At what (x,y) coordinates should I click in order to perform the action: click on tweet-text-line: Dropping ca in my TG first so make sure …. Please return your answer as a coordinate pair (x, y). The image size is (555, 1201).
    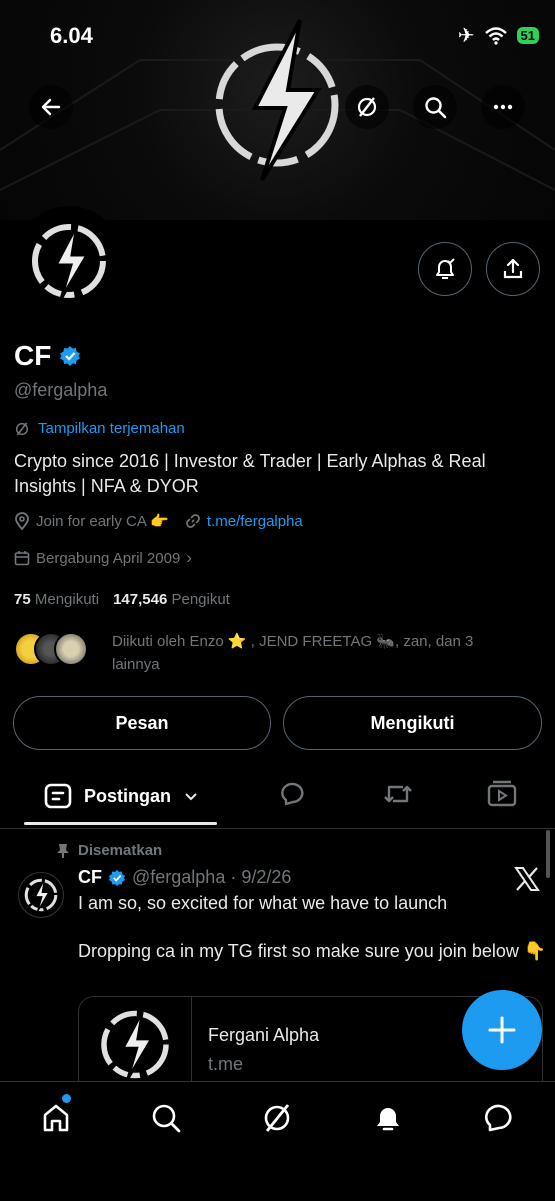
    Looking at the image, I should click on (312, 951).